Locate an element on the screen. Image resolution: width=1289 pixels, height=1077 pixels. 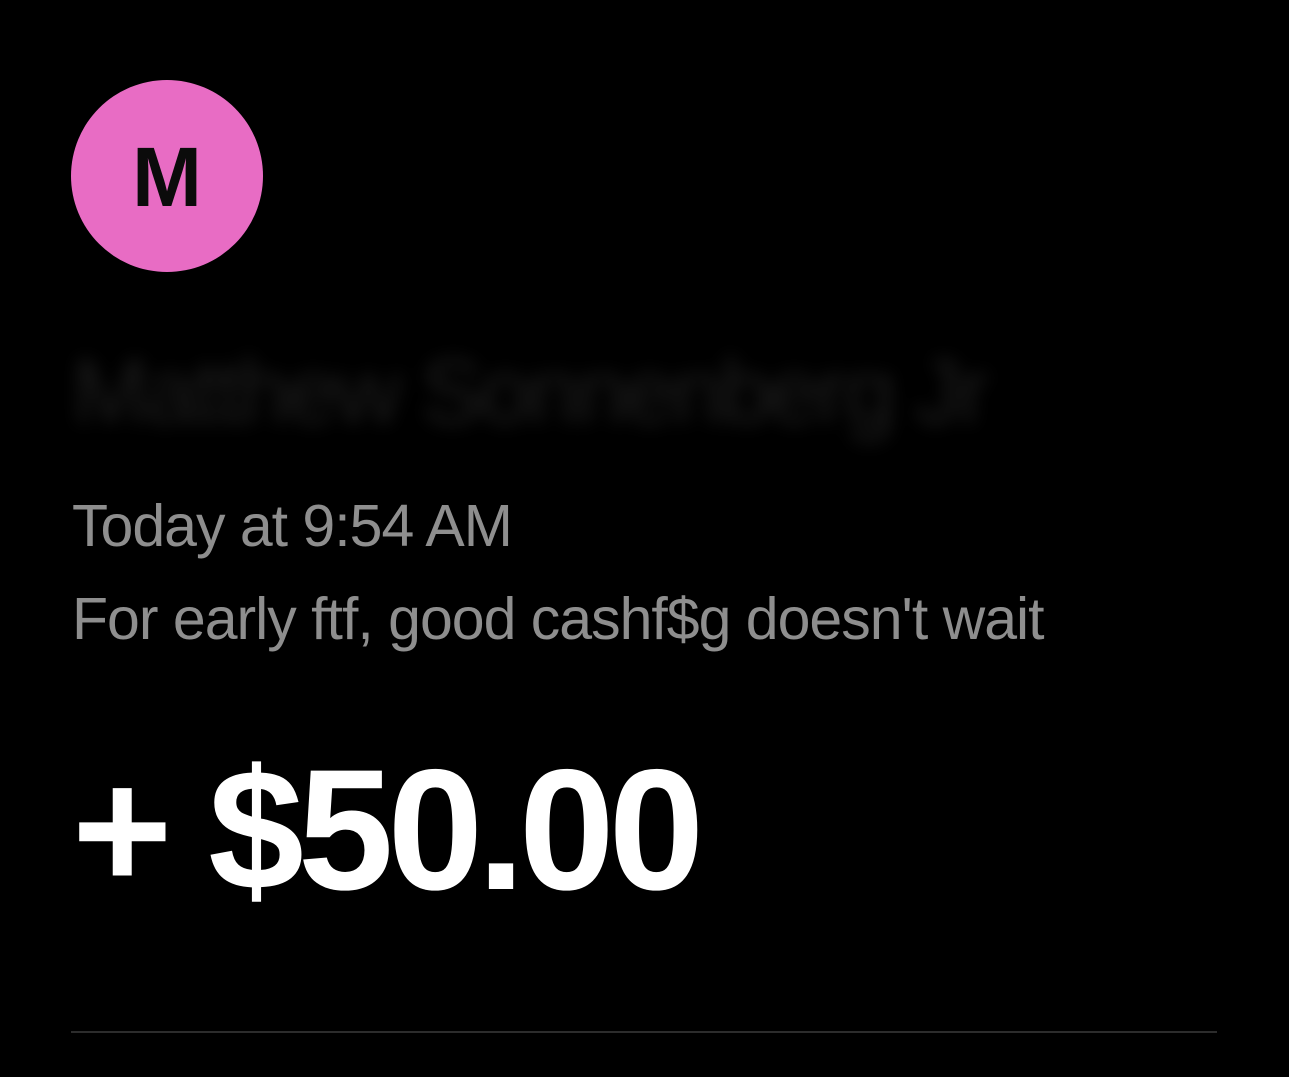
avatar: M is located at coordinates (167, 176).